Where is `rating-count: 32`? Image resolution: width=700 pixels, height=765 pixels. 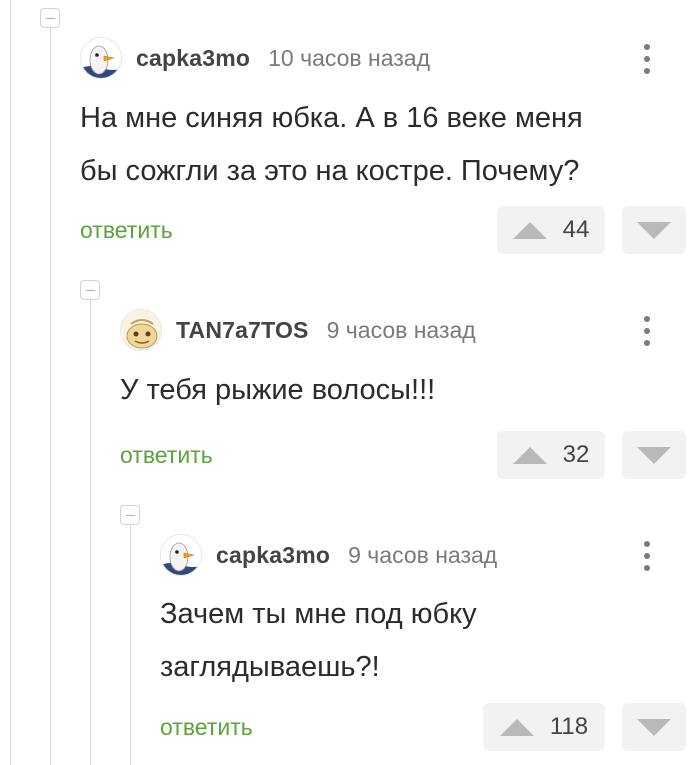
rating-count: 32 is located at coordinates (576, 454).